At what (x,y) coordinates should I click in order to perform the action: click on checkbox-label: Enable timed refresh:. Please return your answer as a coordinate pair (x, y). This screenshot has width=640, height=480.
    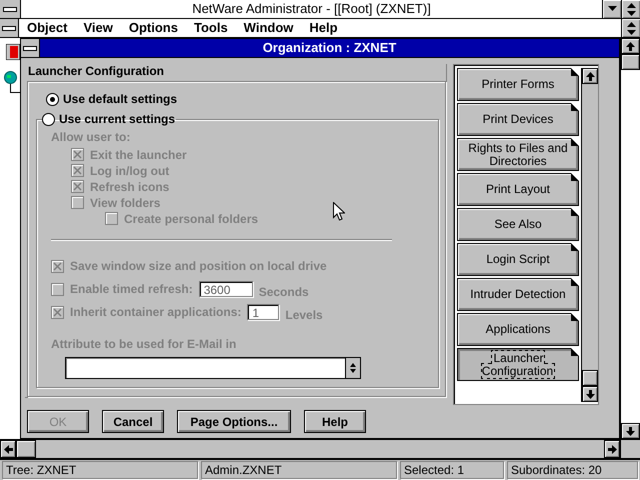
    Looking at the image, I should click on (131, 289).